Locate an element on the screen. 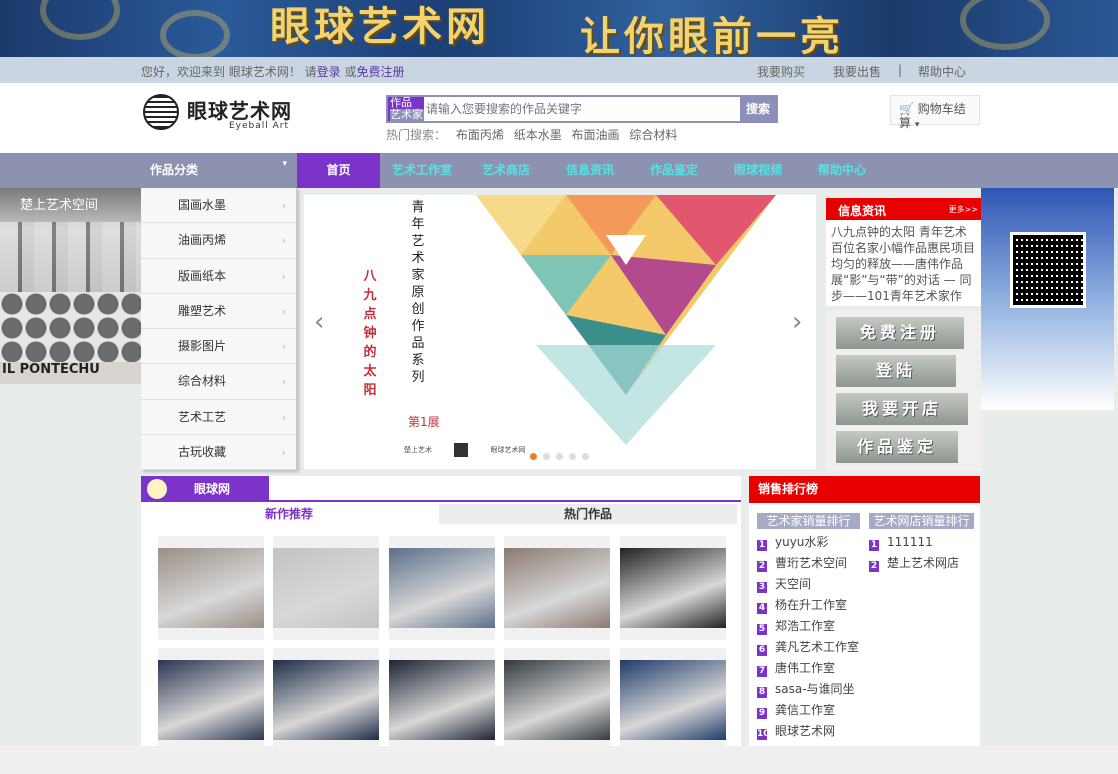 Image resolution: width=1118 pixels, height=774 pixels. category-menu-button: 作品分类 ▾ is located at coordinates (219, 170).